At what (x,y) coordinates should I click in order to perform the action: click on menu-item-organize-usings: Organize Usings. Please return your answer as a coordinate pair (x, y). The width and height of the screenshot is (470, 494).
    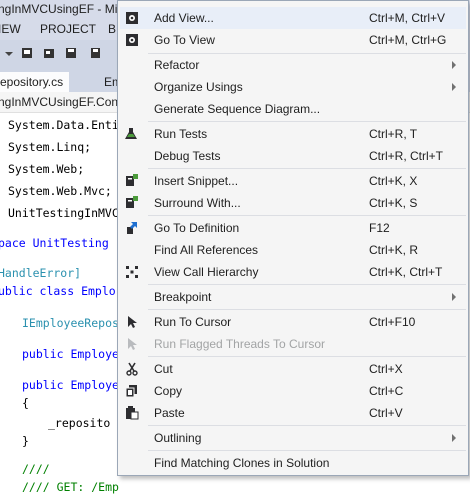
    Looking at the image, I should click on (293, 87).